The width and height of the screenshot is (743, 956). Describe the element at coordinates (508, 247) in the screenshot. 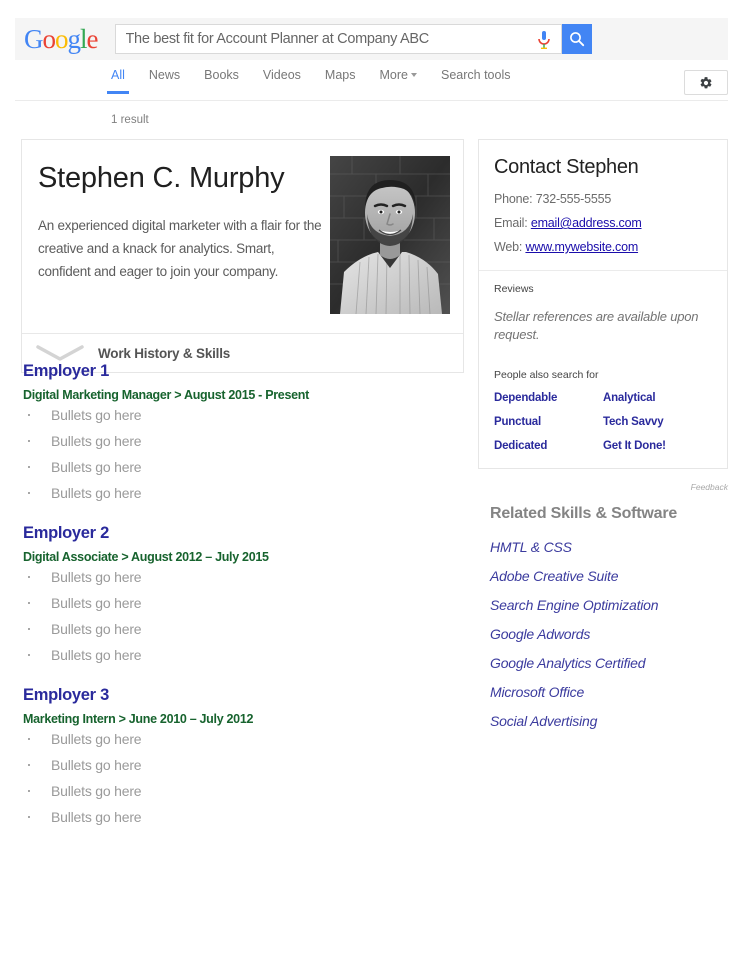

I see `web-label: Web:` at that location.